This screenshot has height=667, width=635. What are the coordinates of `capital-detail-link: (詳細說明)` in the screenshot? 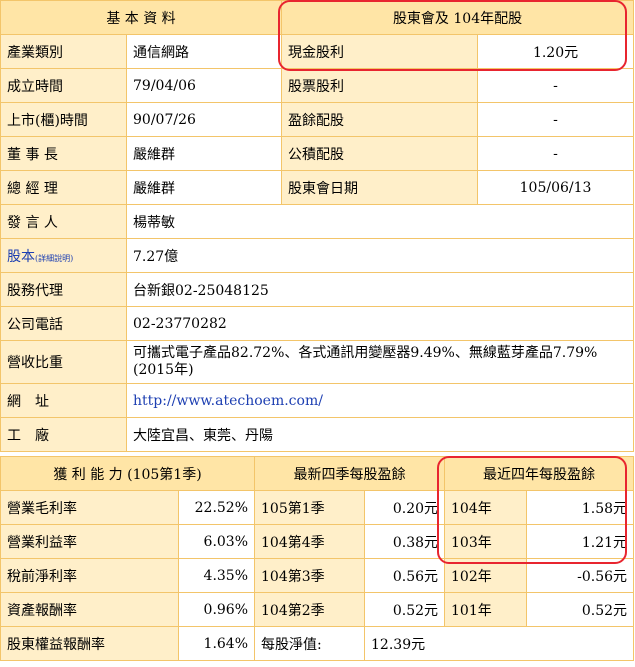 It's located at (54, 258).